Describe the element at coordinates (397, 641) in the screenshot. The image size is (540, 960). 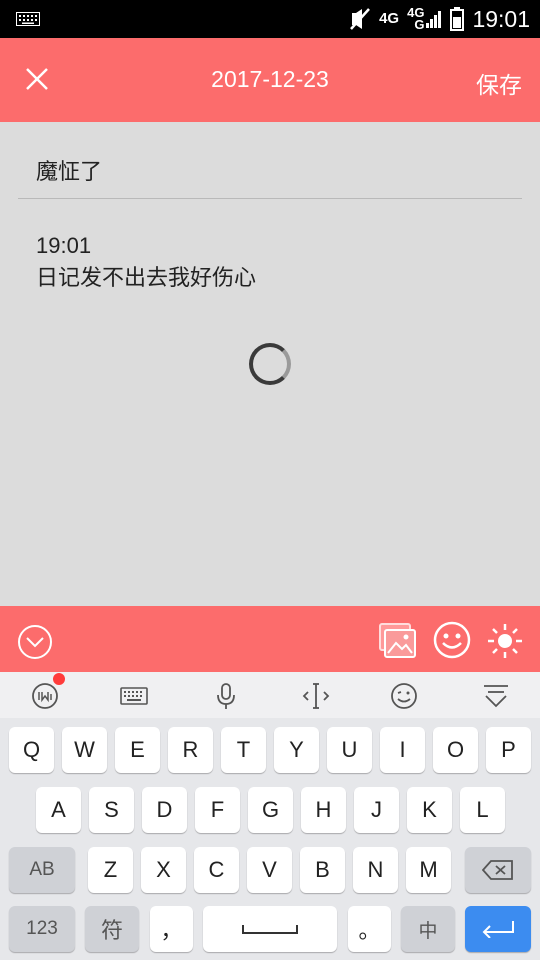
I see `photo-icon` at that location.